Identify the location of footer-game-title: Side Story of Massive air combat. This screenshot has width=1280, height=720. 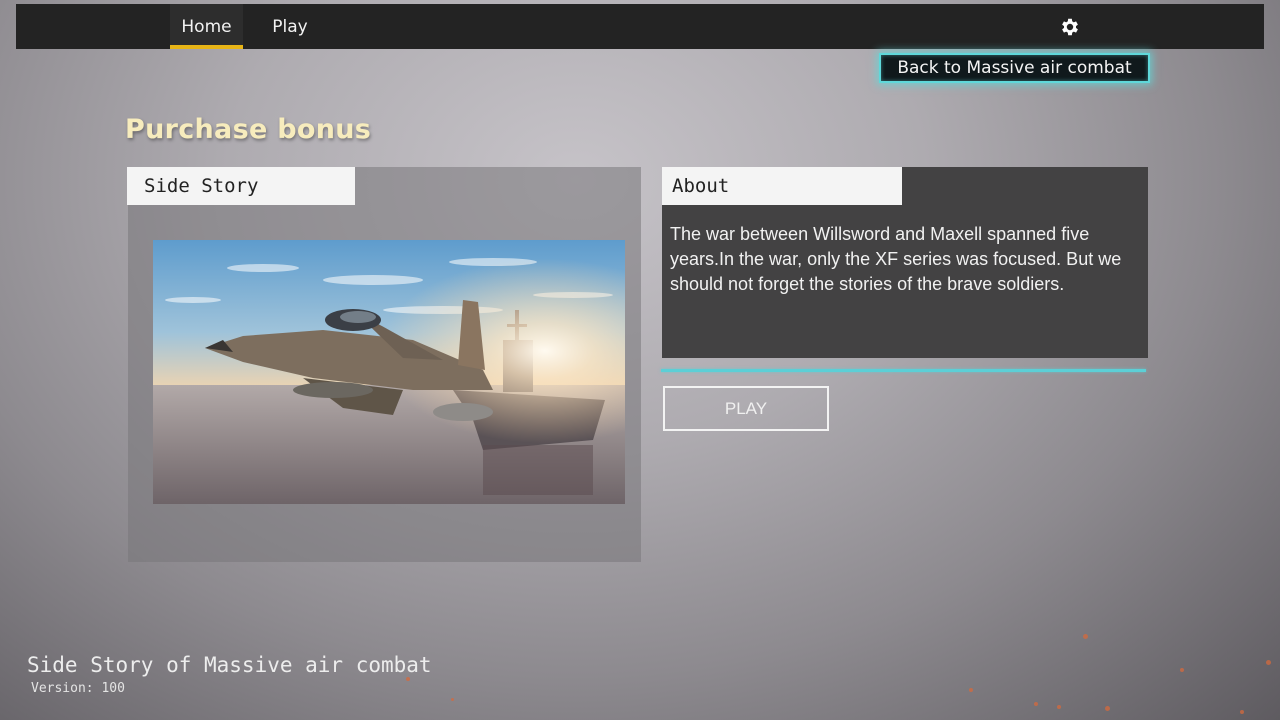
(229, 665).